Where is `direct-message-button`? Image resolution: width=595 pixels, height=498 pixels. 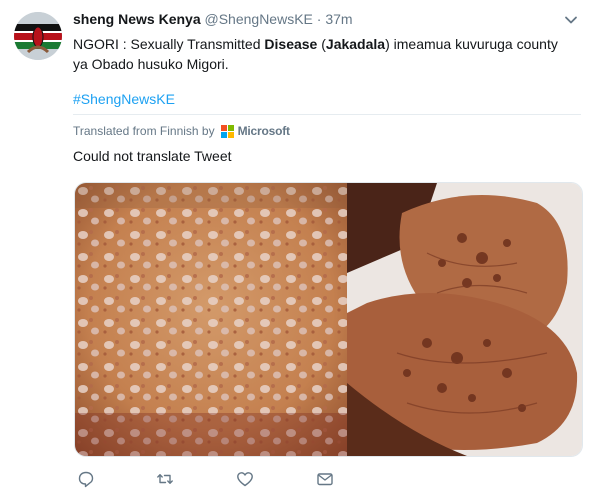
direct-message-button is located at coordinates (325, 479).